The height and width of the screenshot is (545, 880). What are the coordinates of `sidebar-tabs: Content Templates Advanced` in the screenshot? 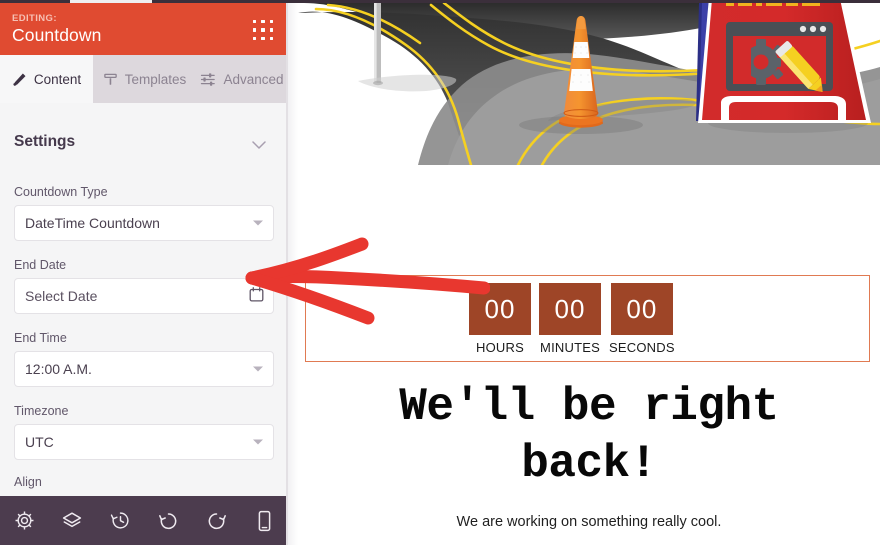 It's located at (144, 79).